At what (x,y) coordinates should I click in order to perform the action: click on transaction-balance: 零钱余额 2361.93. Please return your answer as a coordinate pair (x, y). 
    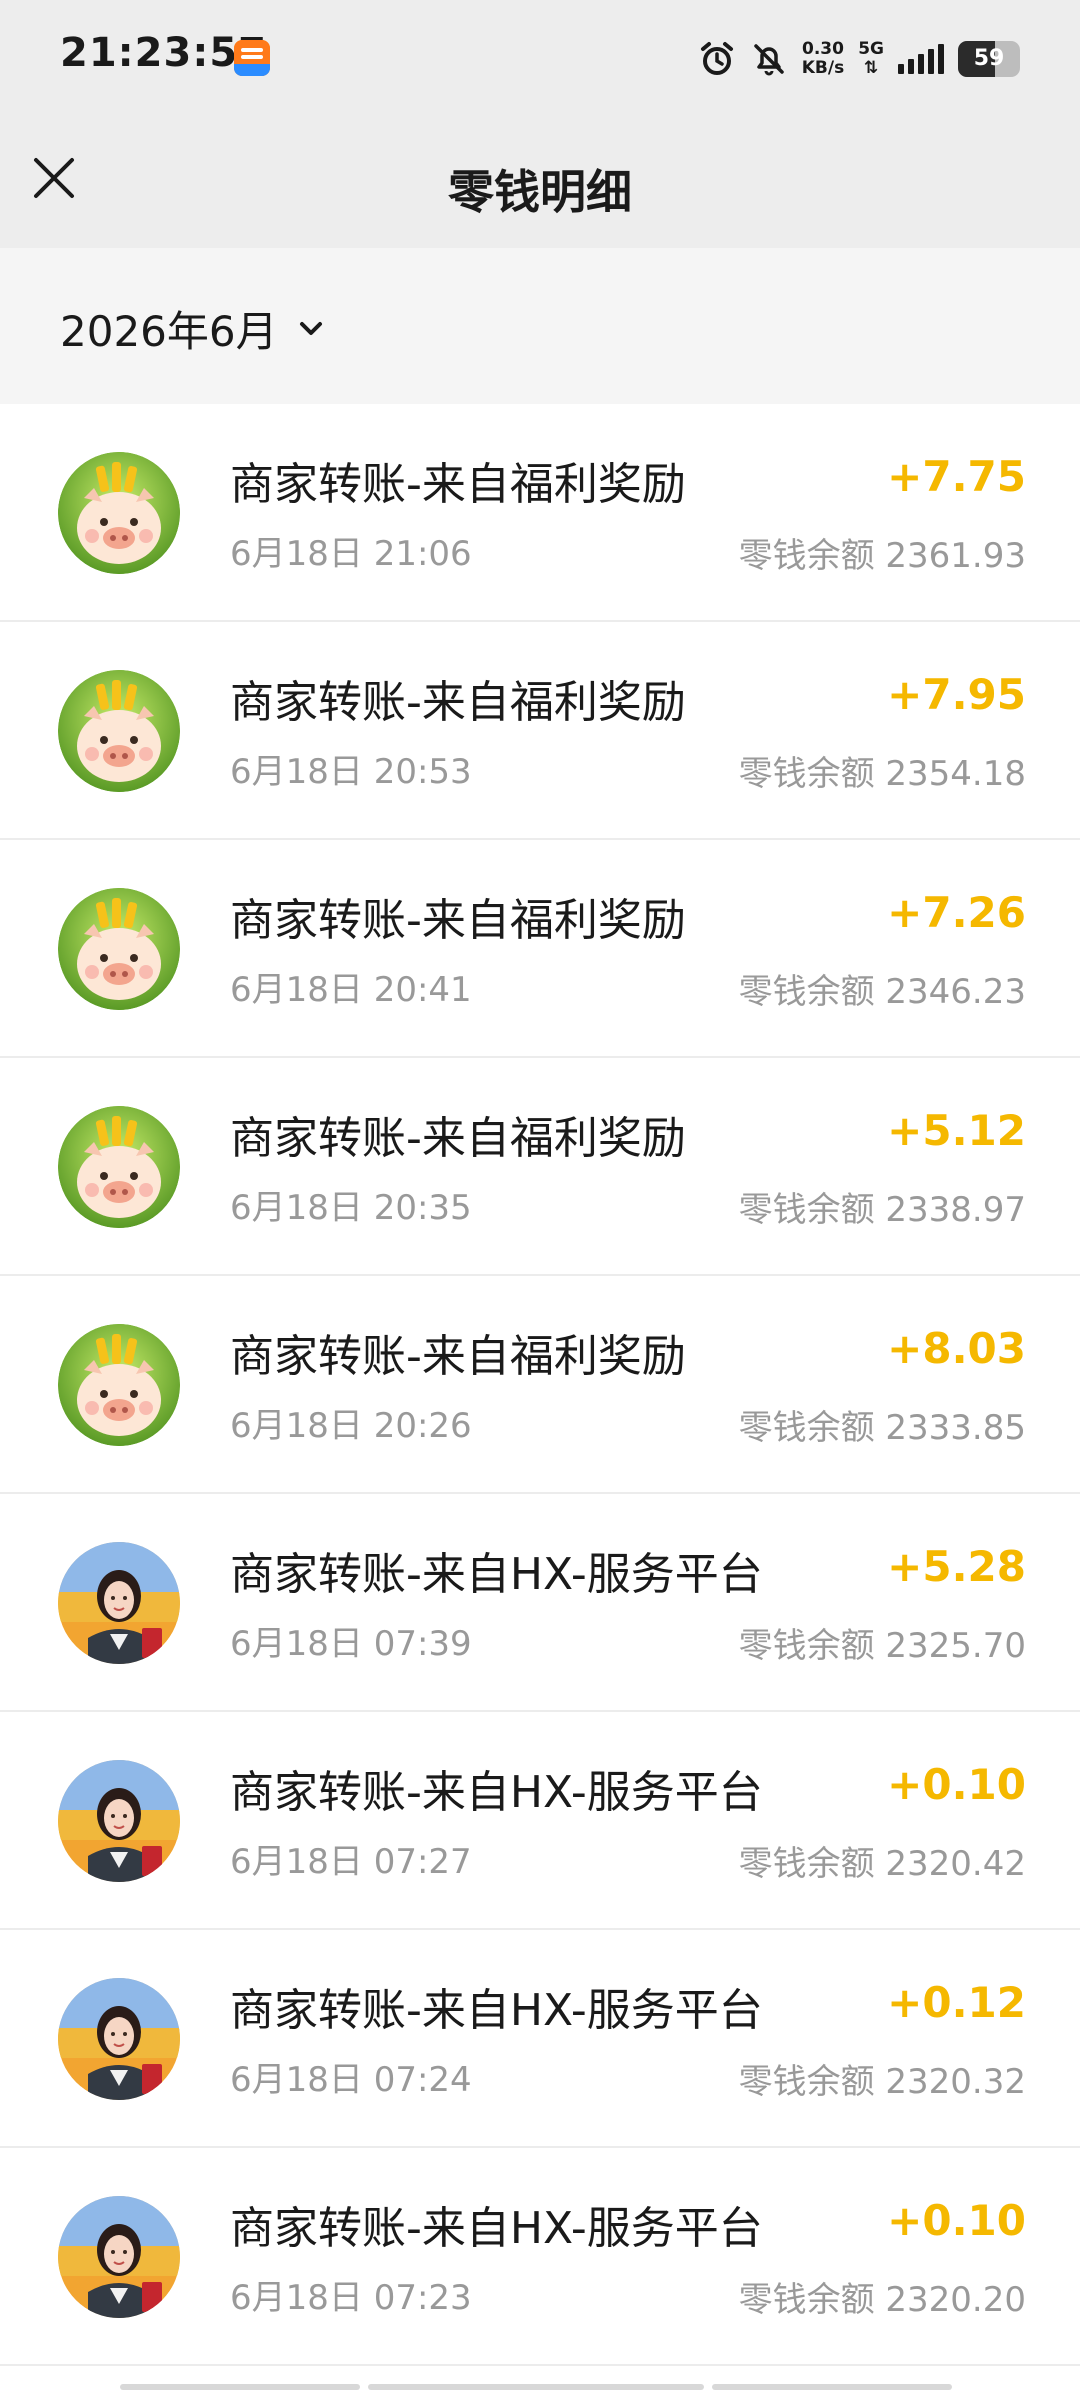
    Looking at the image, I should click on (882, 556).